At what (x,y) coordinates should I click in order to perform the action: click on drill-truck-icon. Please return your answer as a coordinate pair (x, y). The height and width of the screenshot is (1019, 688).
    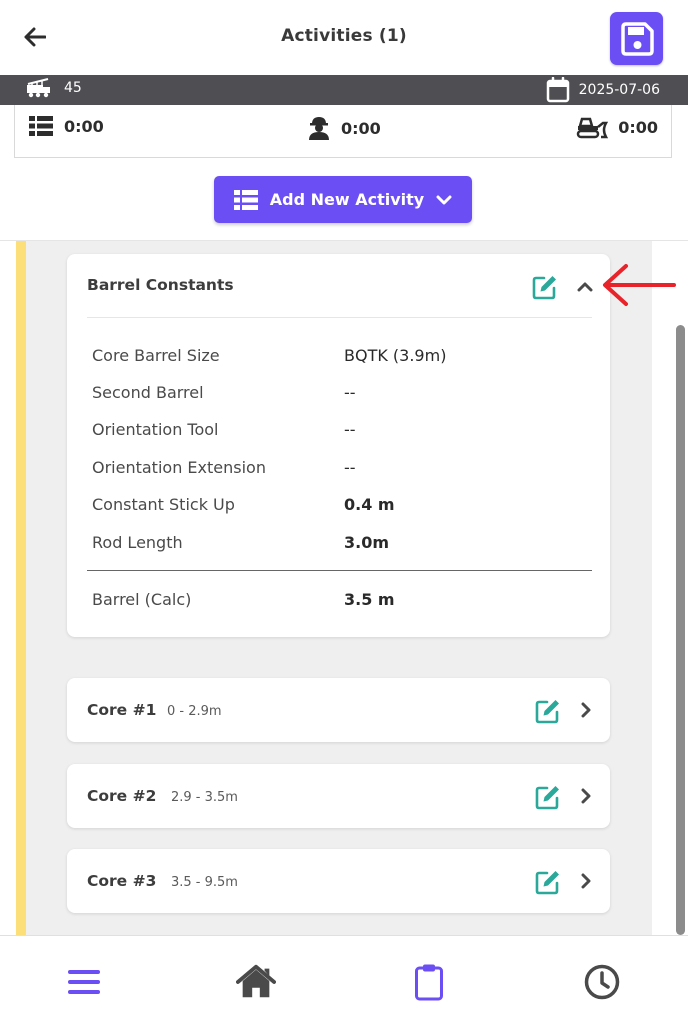
    Looking at the image, I should click on (38, 88).